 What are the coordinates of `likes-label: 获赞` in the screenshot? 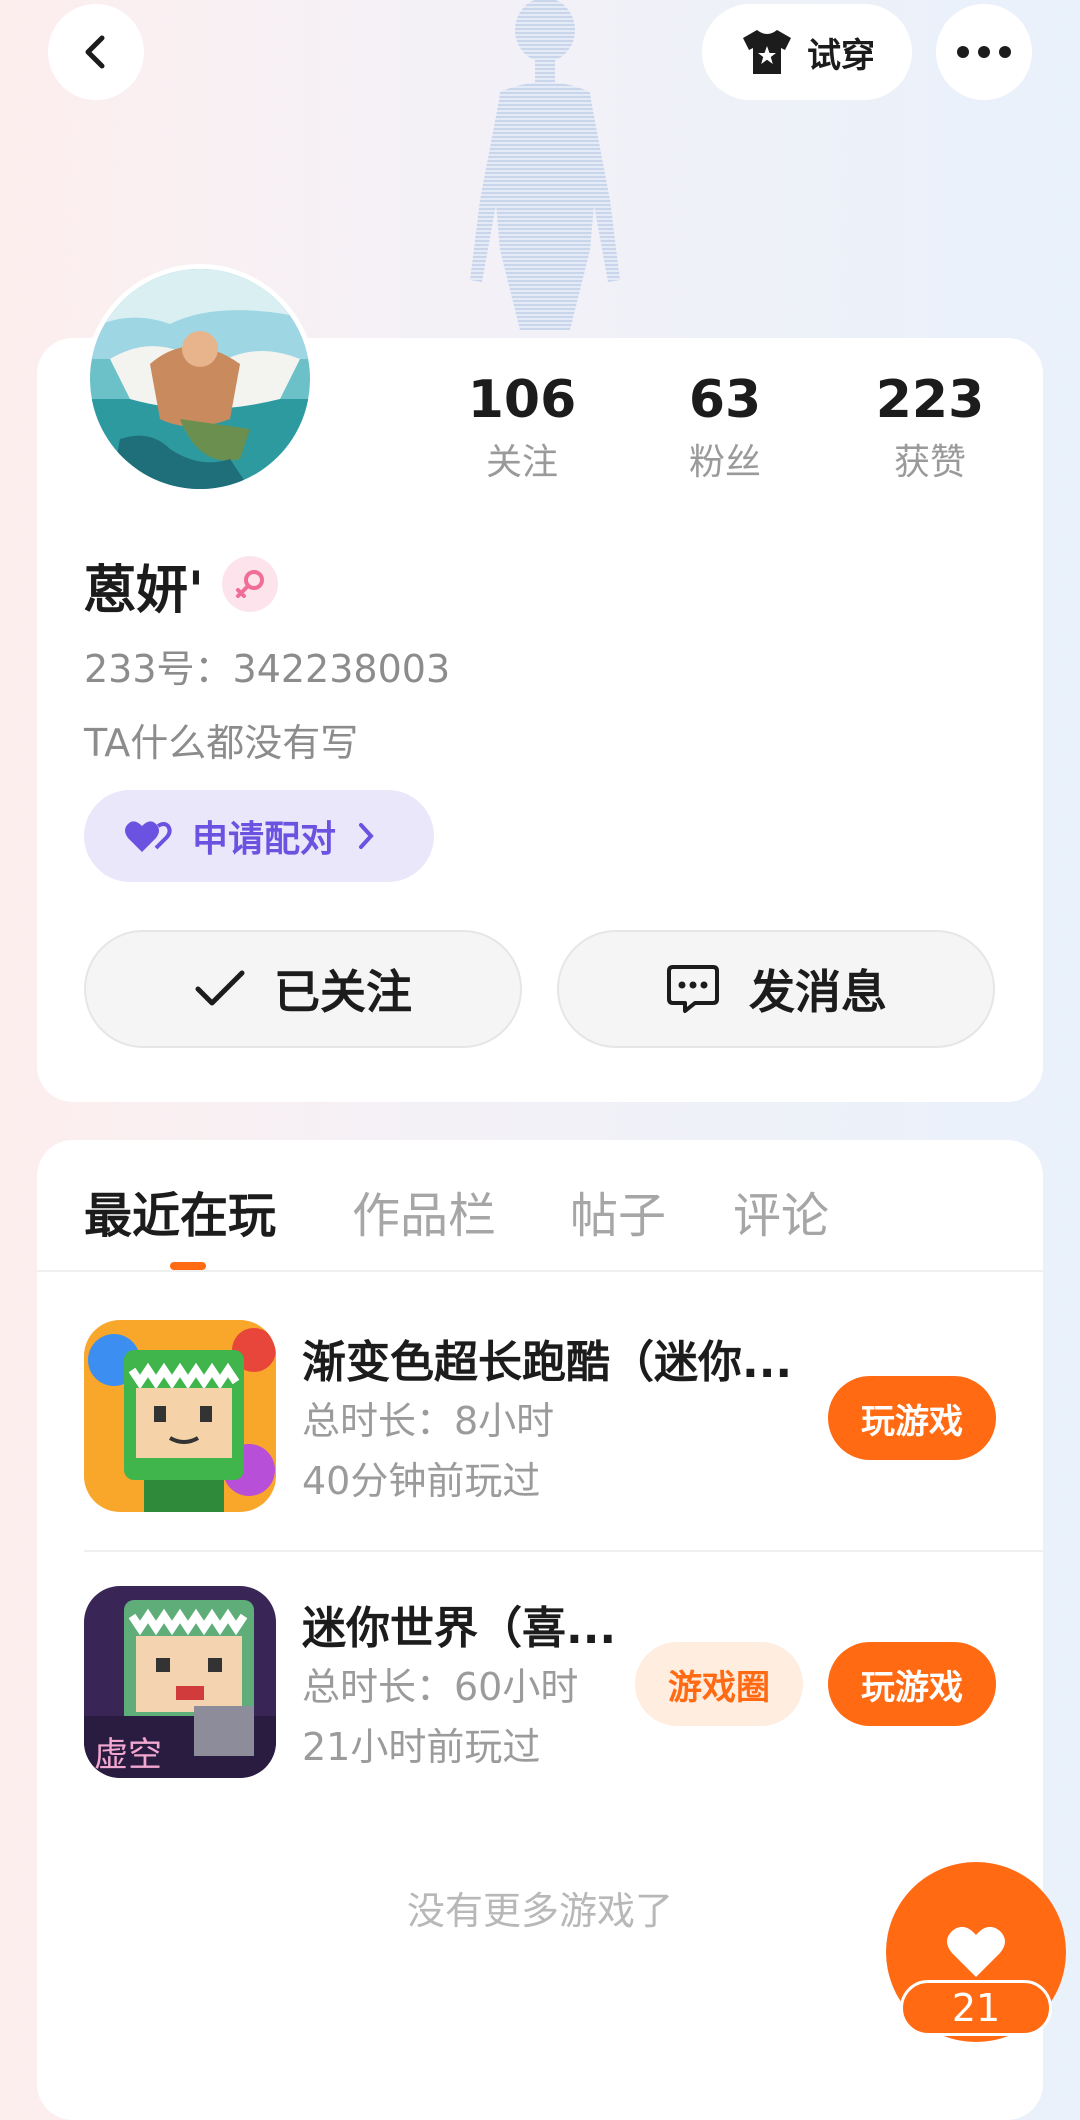 It's located at (929, 462).